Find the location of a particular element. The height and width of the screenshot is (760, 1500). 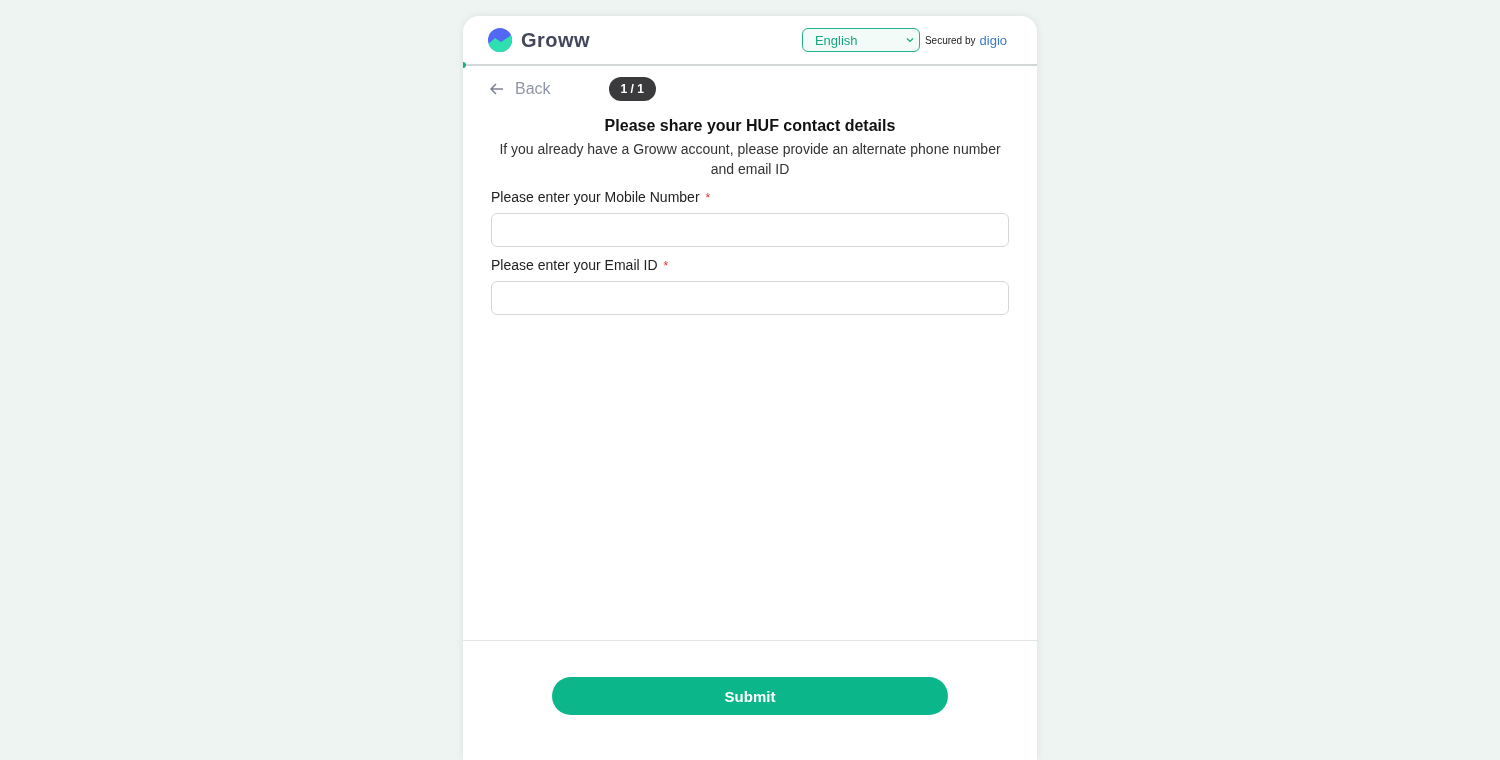

field-label: Please enter your Email ID is located at coordinates (574, 265).